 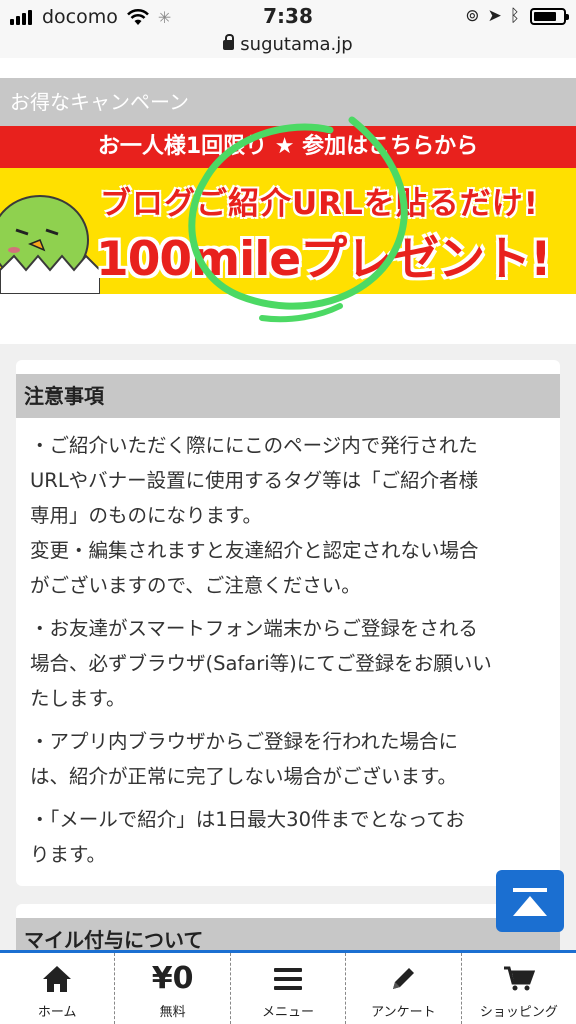 I want to click on nav-label: メニュー, so click(x=288, y=1012).